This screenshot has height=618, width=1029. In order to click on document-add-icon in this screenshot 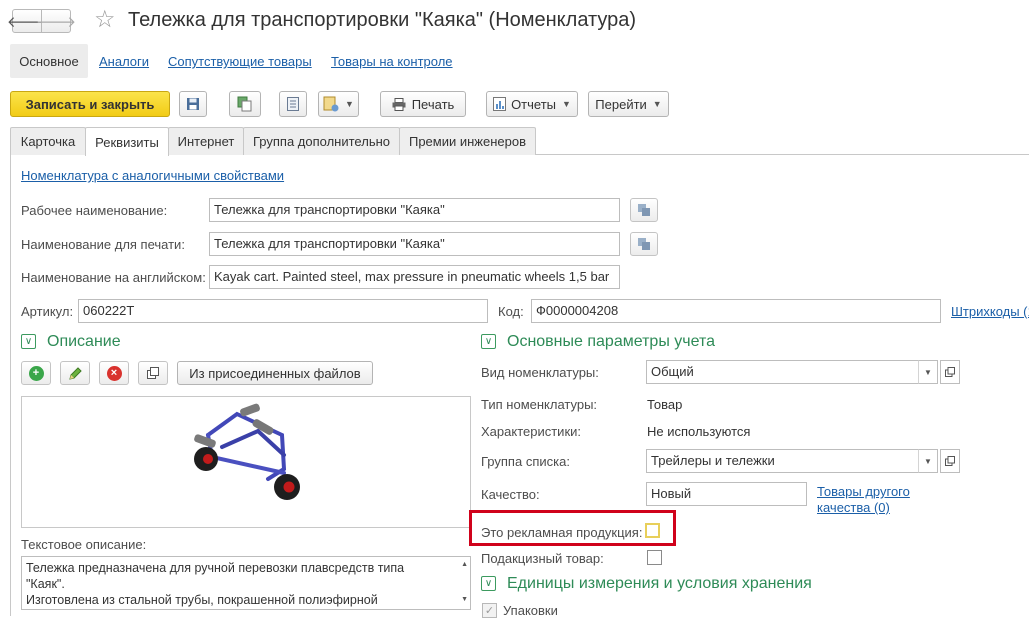, I will do `click(331, 104)`.